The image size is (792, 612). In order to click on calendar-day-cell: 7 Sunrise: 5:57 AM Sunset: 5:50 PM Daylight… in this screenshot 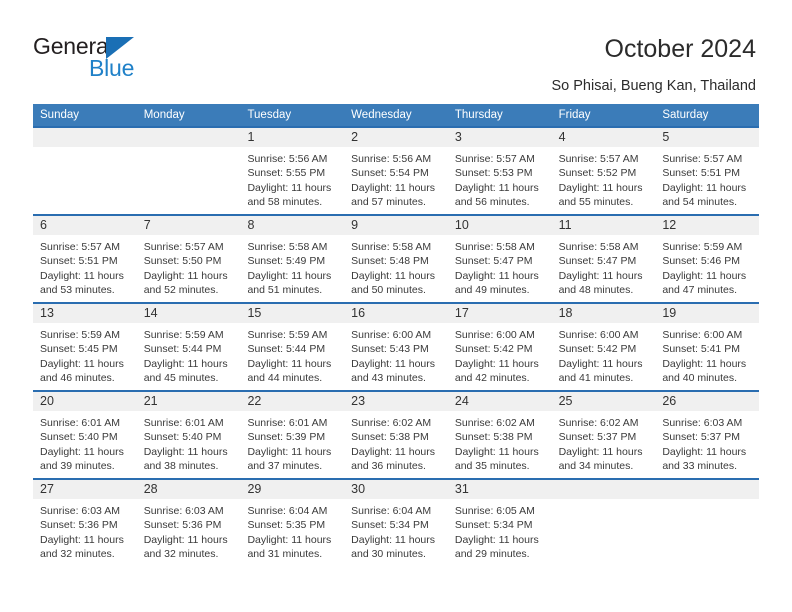, I will do `click(188, 259)`.